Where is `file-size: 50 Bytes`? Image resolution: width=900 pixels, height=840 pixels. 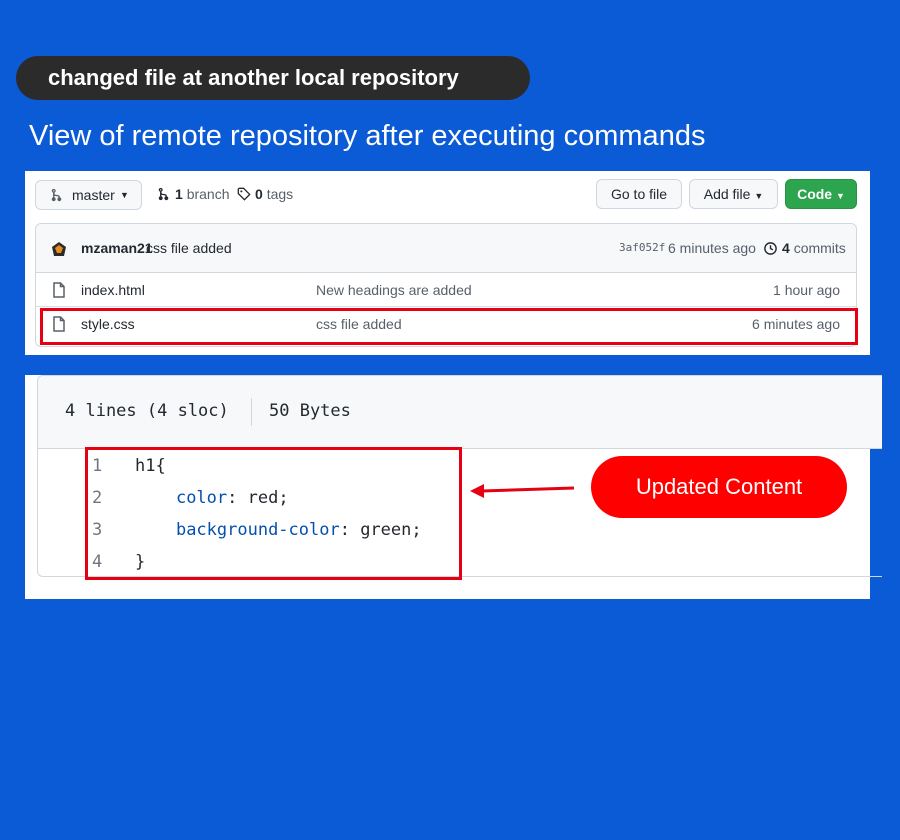 file-size: 50 Bytes is located at coordinates (310, 411).